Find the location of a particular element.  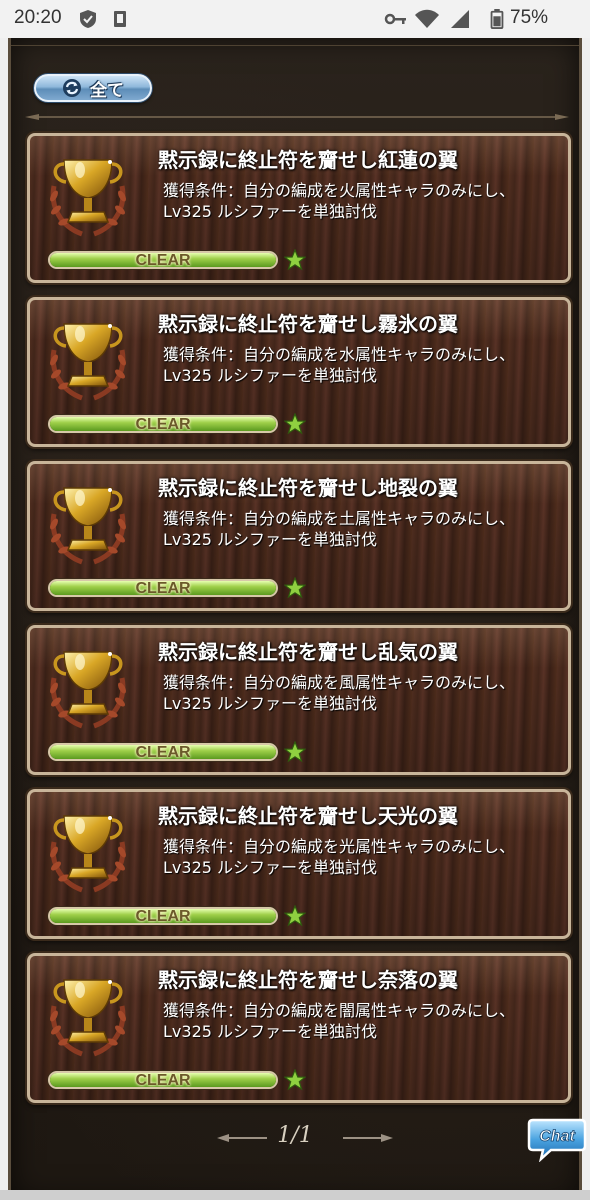

panel-top-border is located at coordinates (295, 42).